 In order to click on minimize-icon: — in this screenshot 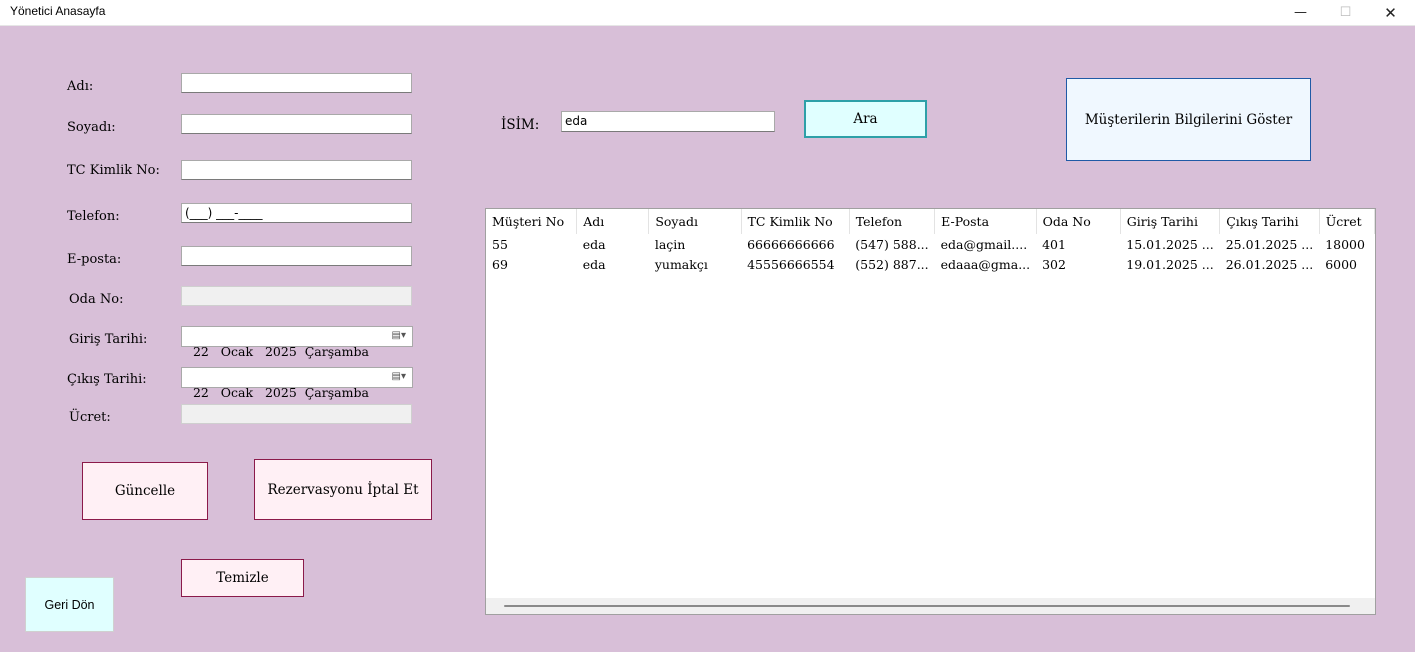, I will do `click(1300, 12)`.